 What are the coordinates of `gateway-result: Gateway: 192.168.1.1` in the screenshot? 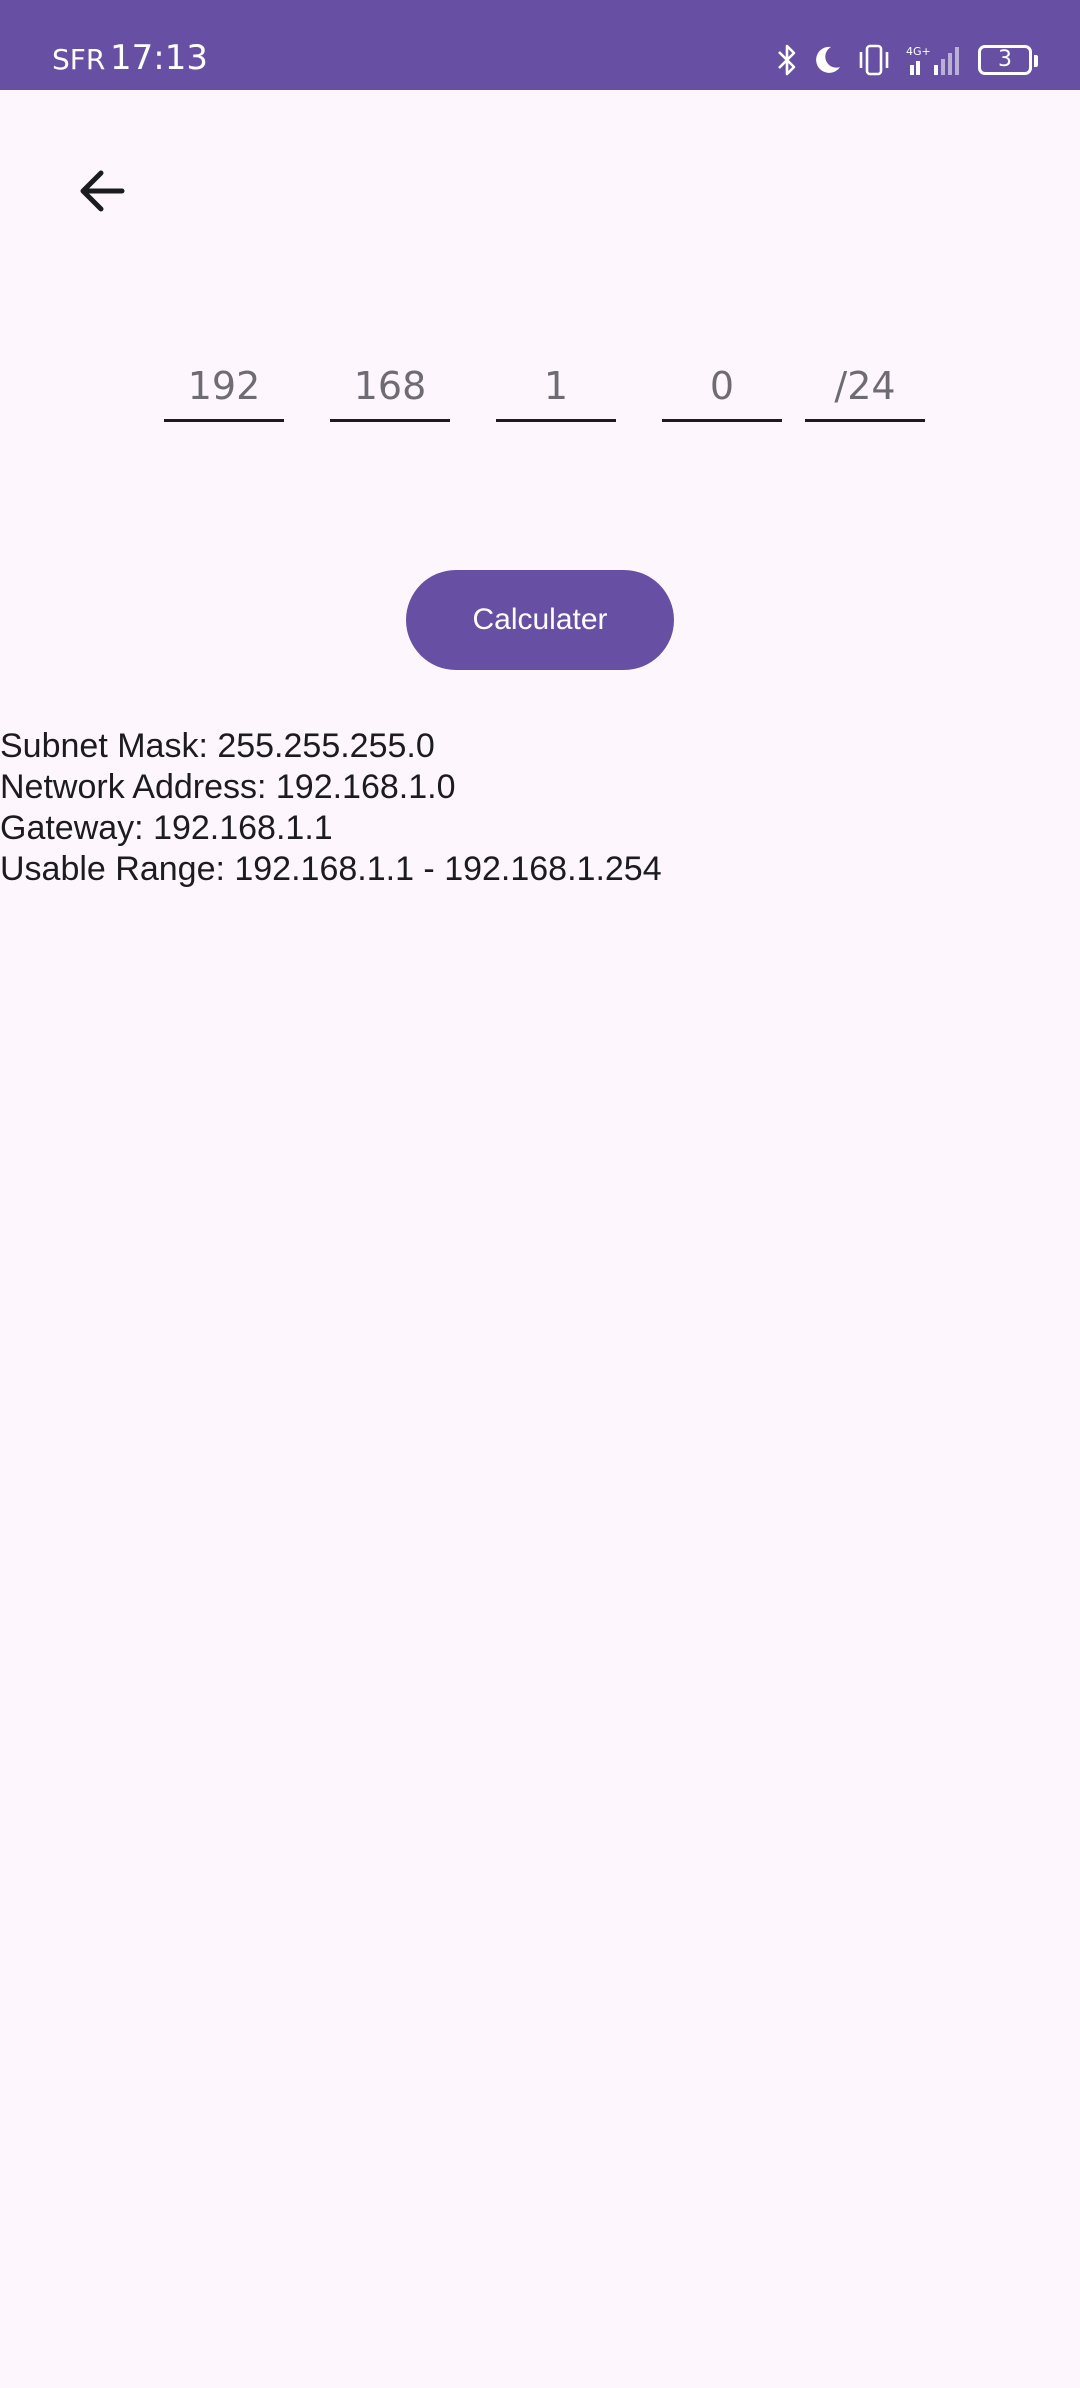 It's located at (166, 828).